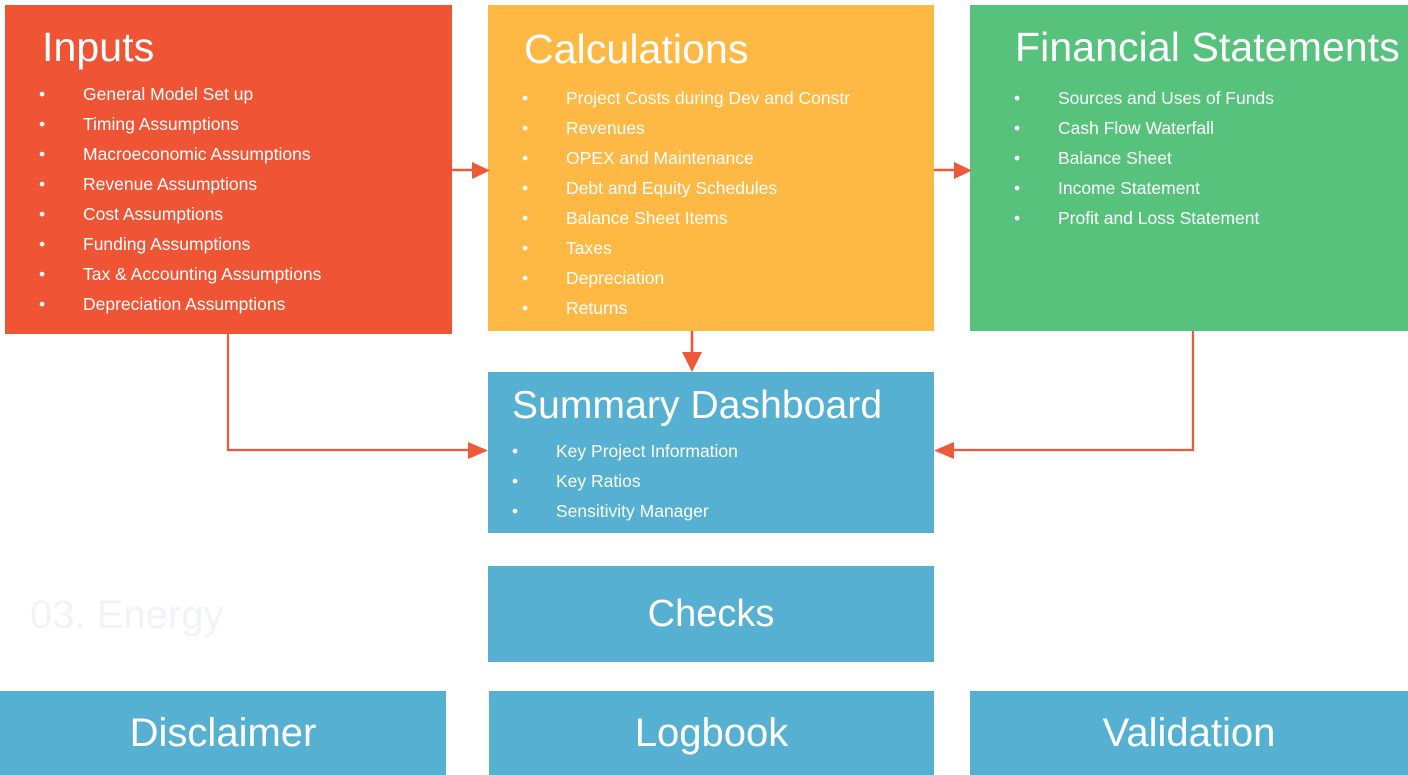  What do you see at coordinates (357, 396) in the screenshot?
I see `arrow-inputs-to-summary-dashboard` at bounding box center [357, 396].